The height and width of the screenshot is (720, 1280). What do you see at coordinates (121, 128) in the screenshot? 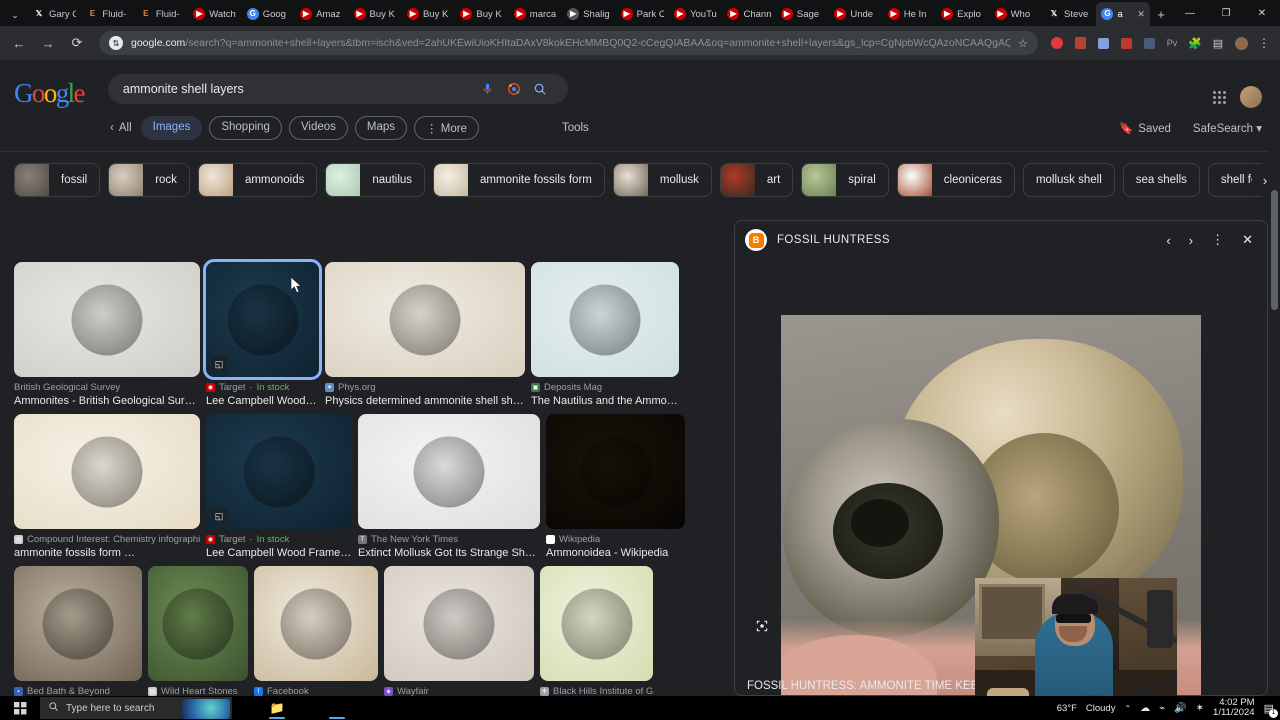
I see `nav-all: ‹ All` at bounding box center [121, 128].